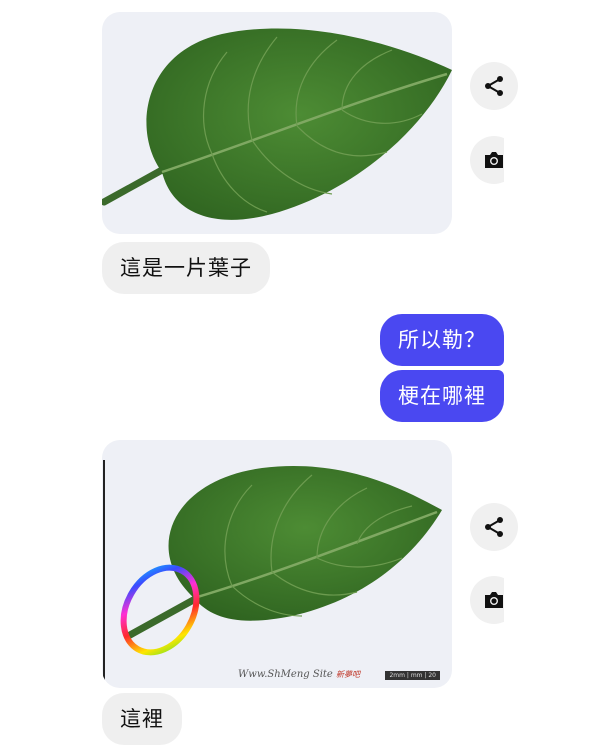  What do you see at coordinates (142, 719) in the screenshot?
I see `message-incoming-2: 這裡` at bounding box center [142, 719].